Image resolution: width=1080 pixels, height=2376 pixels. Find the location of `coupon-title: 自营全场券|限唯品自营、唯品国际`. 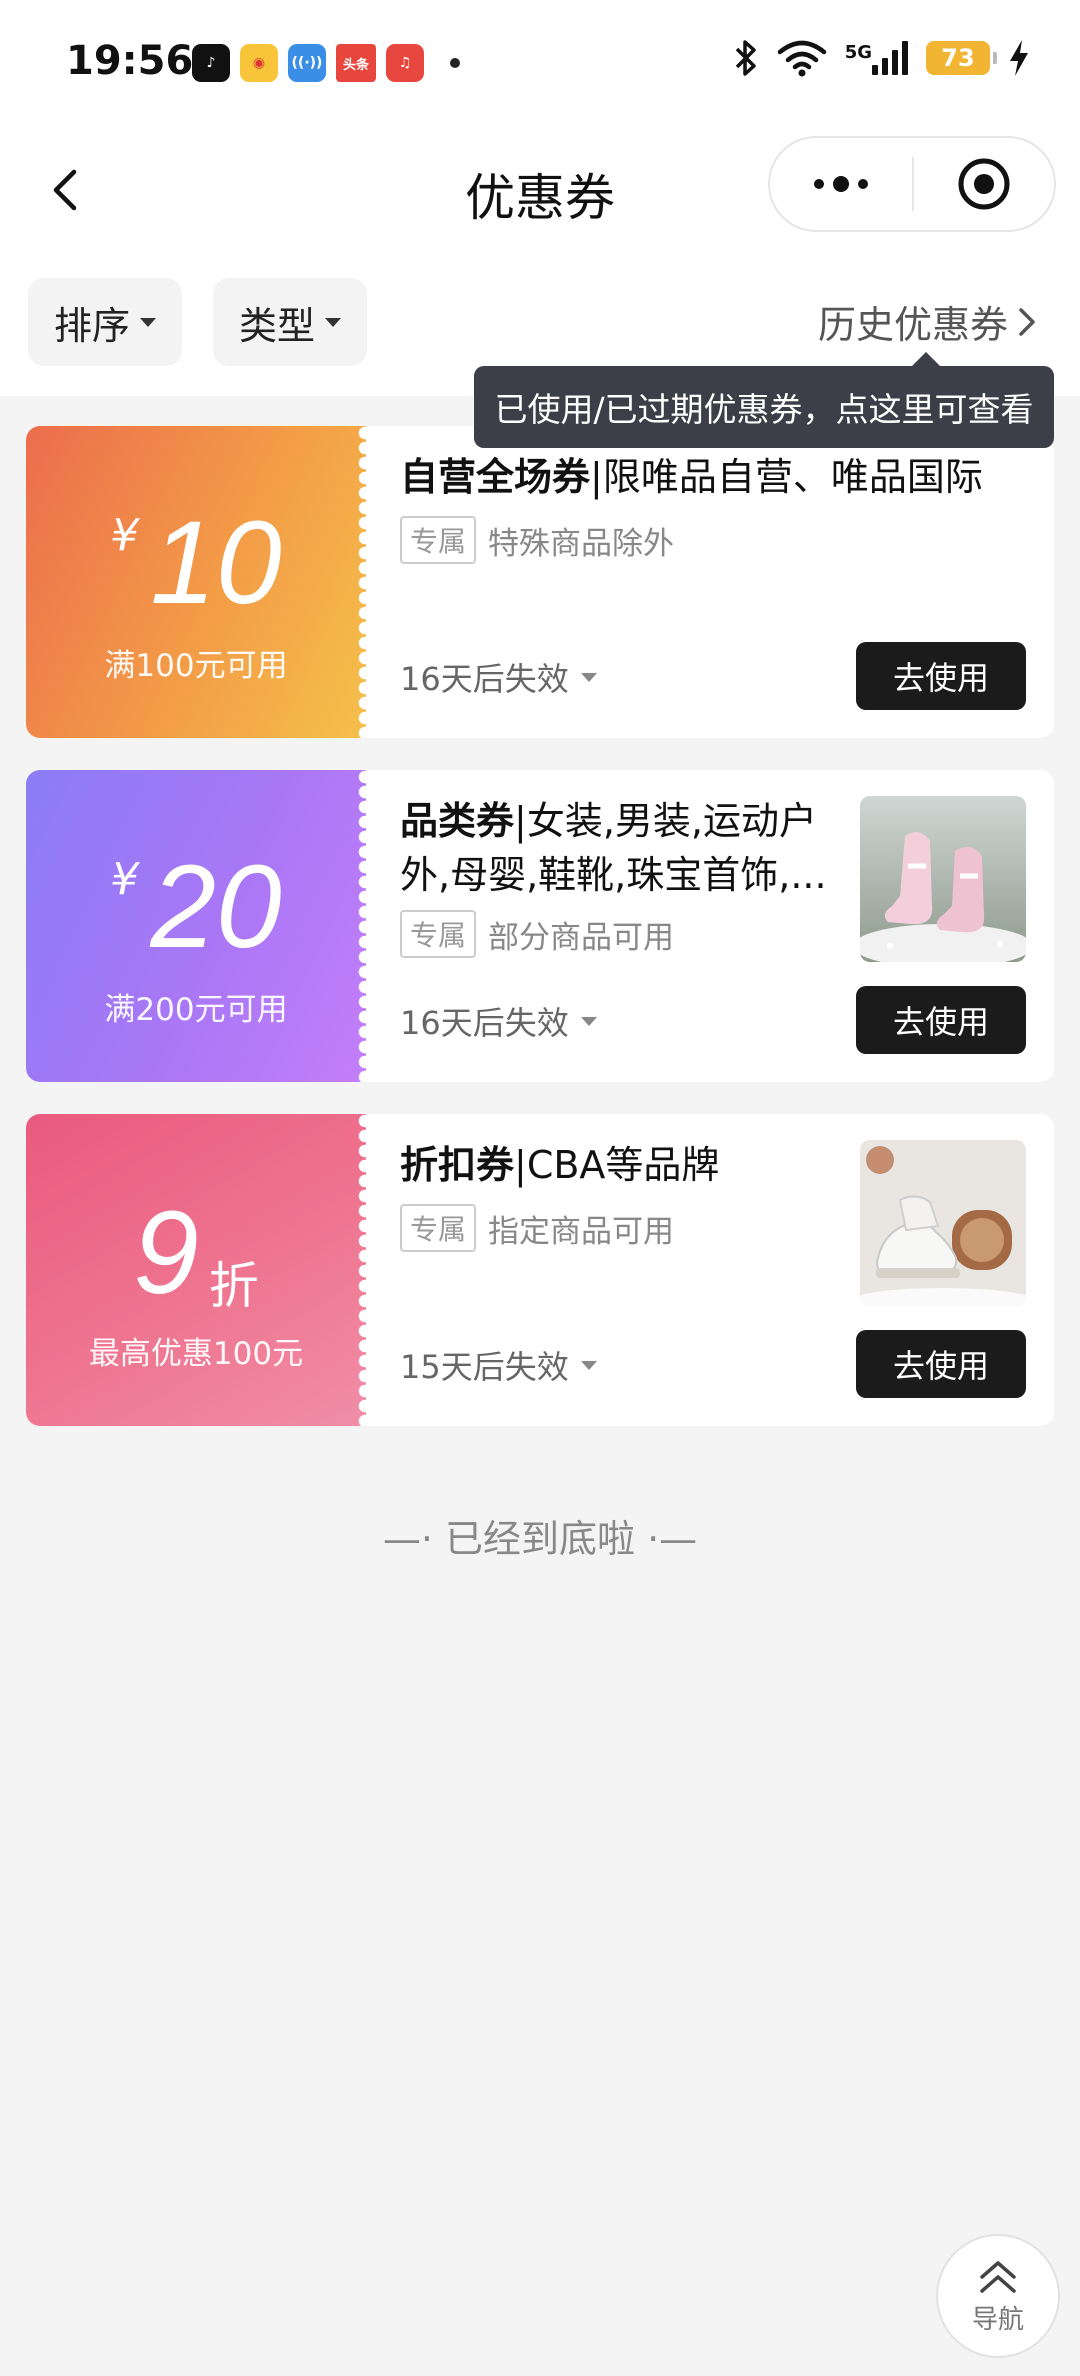

coupon-title: 自营全场券|限唯品自营、唯品国际 is located at coordinates (710, 477).